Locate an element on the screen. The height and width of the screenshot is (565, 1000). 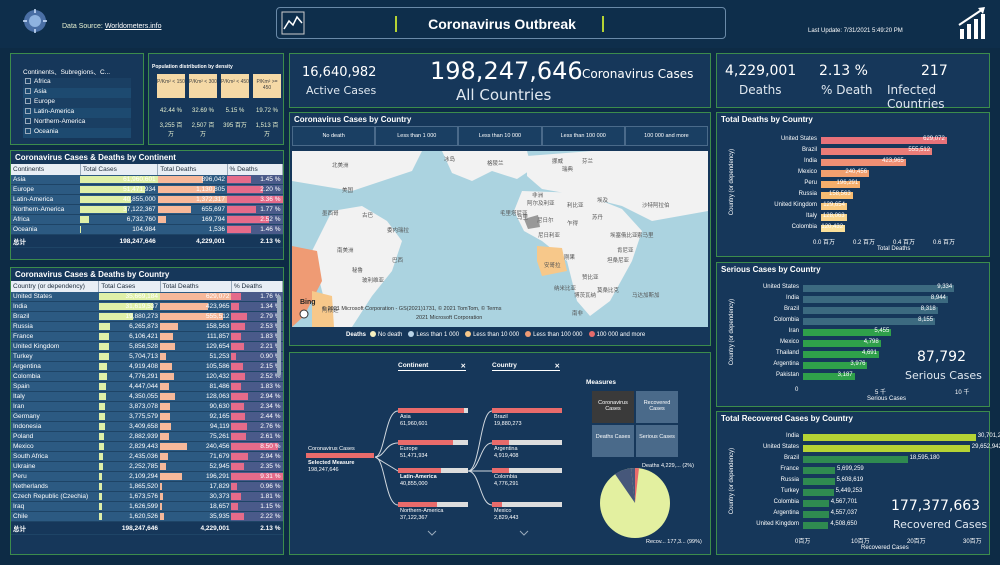
table-row: Mexico 2,829,443 240,456 8.50 % is located at coordinates (147, 446).